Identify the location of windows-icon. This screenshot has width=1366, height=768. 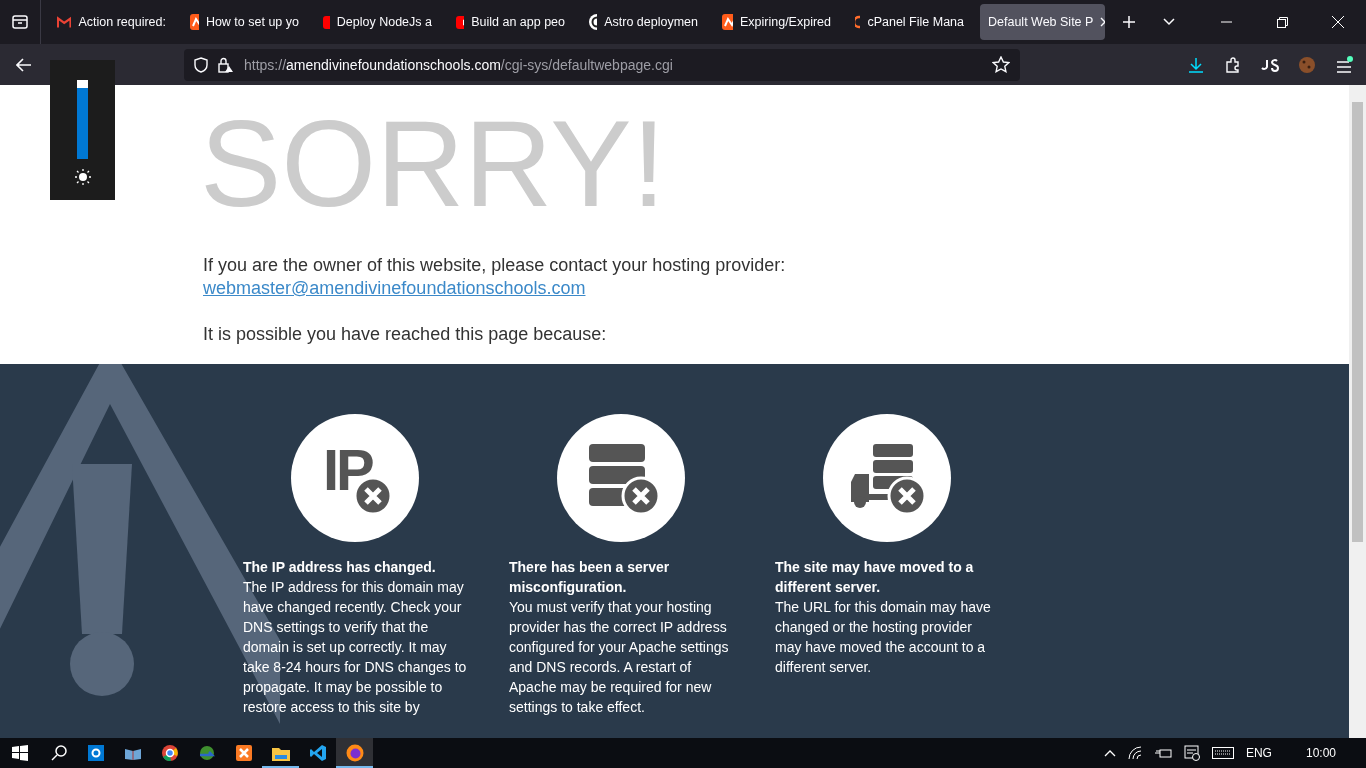
(20, 753).